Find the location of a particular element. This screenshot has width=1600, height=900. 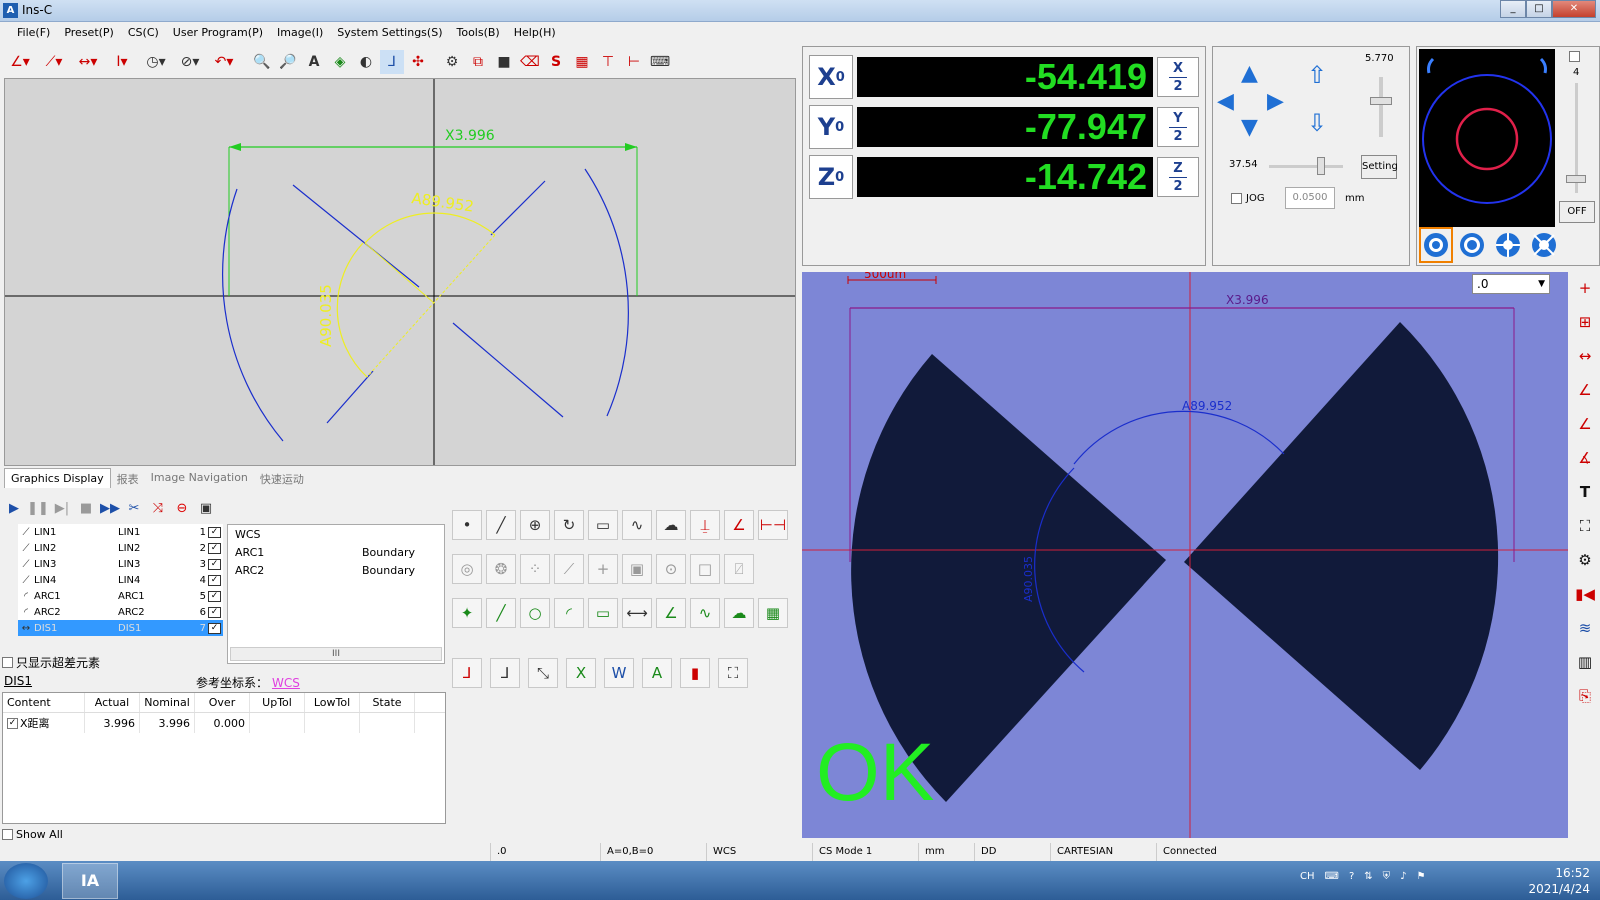

x-half-button: X2 is located at coordinates (1178, 77).